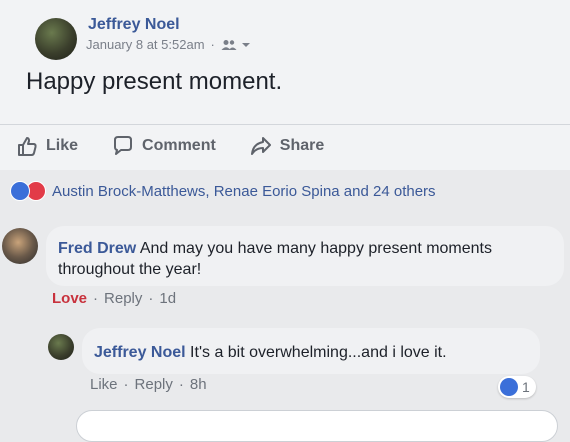 The height and width of the screenshot is (442, 570). What do you see at coordinates (302, 145) in the screenshot?
I see `share-button-label: Share` at bounding box center [302, 145].